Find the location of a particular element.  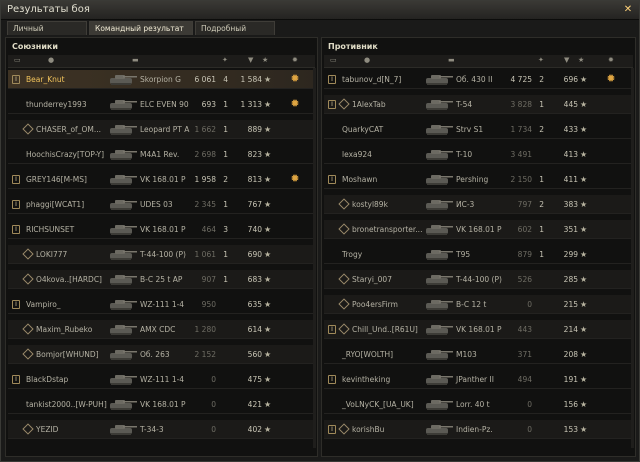

table-row: thunderrey1993 ELC EVEN 90 693 1 1 313 ★ ✹ is located at coordinates (161, 104).